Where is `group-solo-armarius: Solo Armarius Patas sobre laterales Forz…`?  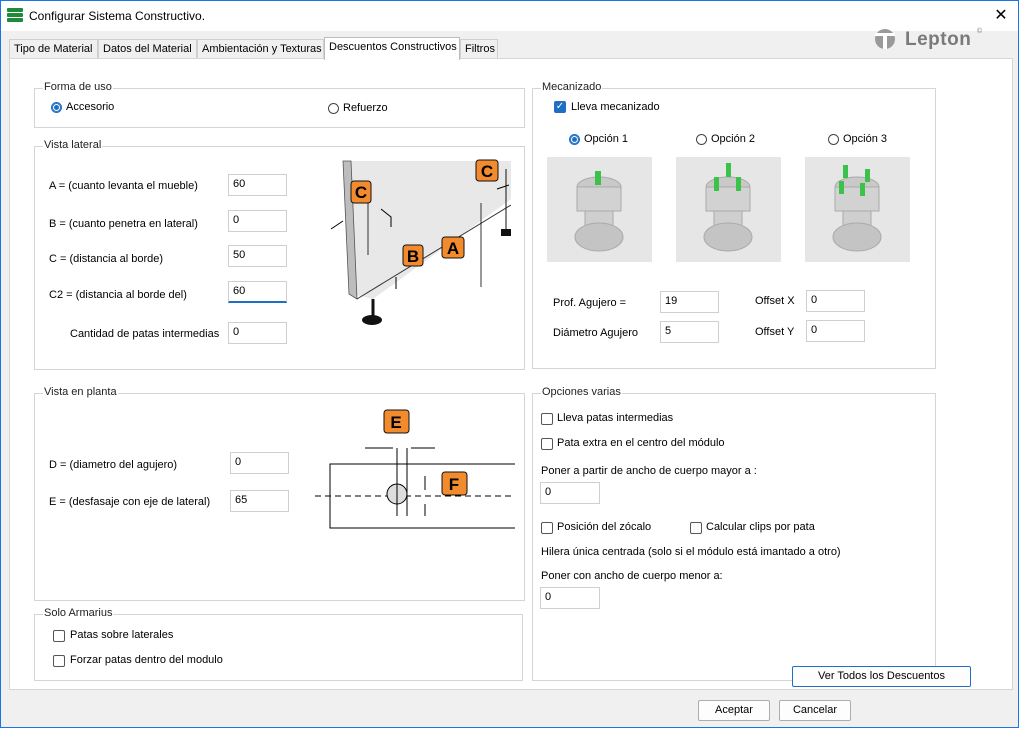 group-solo-armarius: Solo Armarius Patas sobre laterales Forz… is located at coordinates (278, 644).